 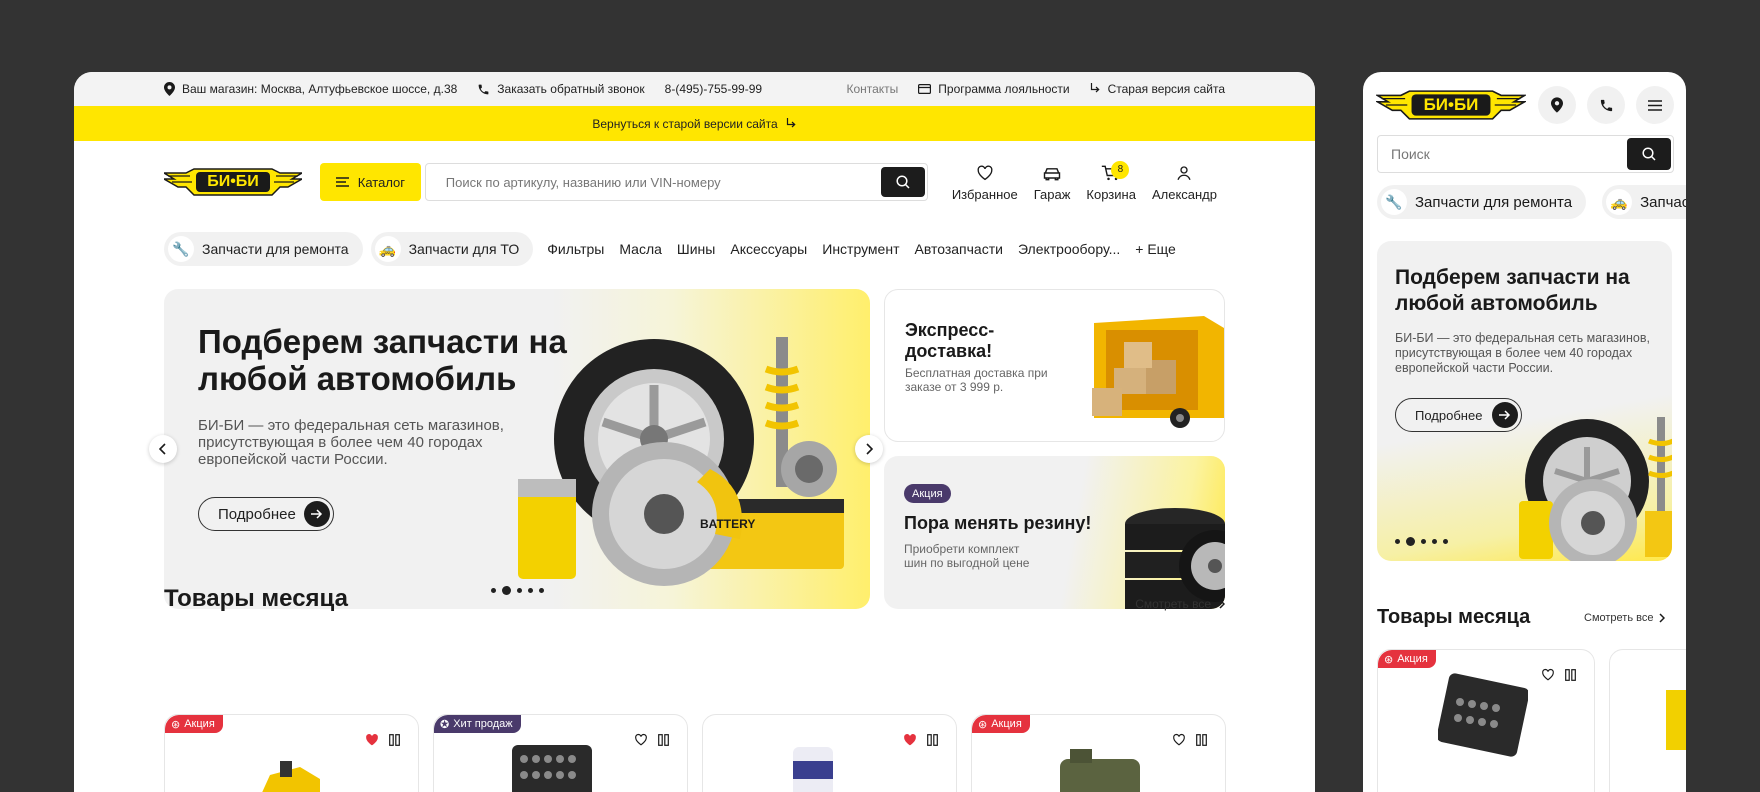 I want to click on mobile-see-all-link: Смотреть все, so click(x=1625, y=618).